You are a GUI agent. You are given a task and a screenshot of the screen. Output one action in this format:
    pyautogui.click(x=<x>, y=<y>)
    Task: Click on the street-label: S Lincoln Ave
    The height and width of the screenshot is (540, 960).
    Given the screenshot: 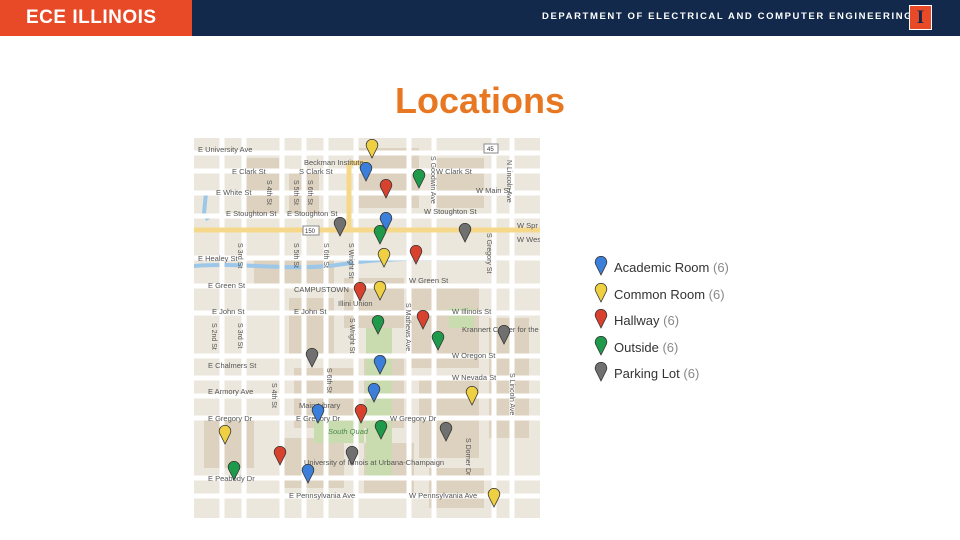 What is the action you would take?
    pyautogui.click(x=511, y=394)
    